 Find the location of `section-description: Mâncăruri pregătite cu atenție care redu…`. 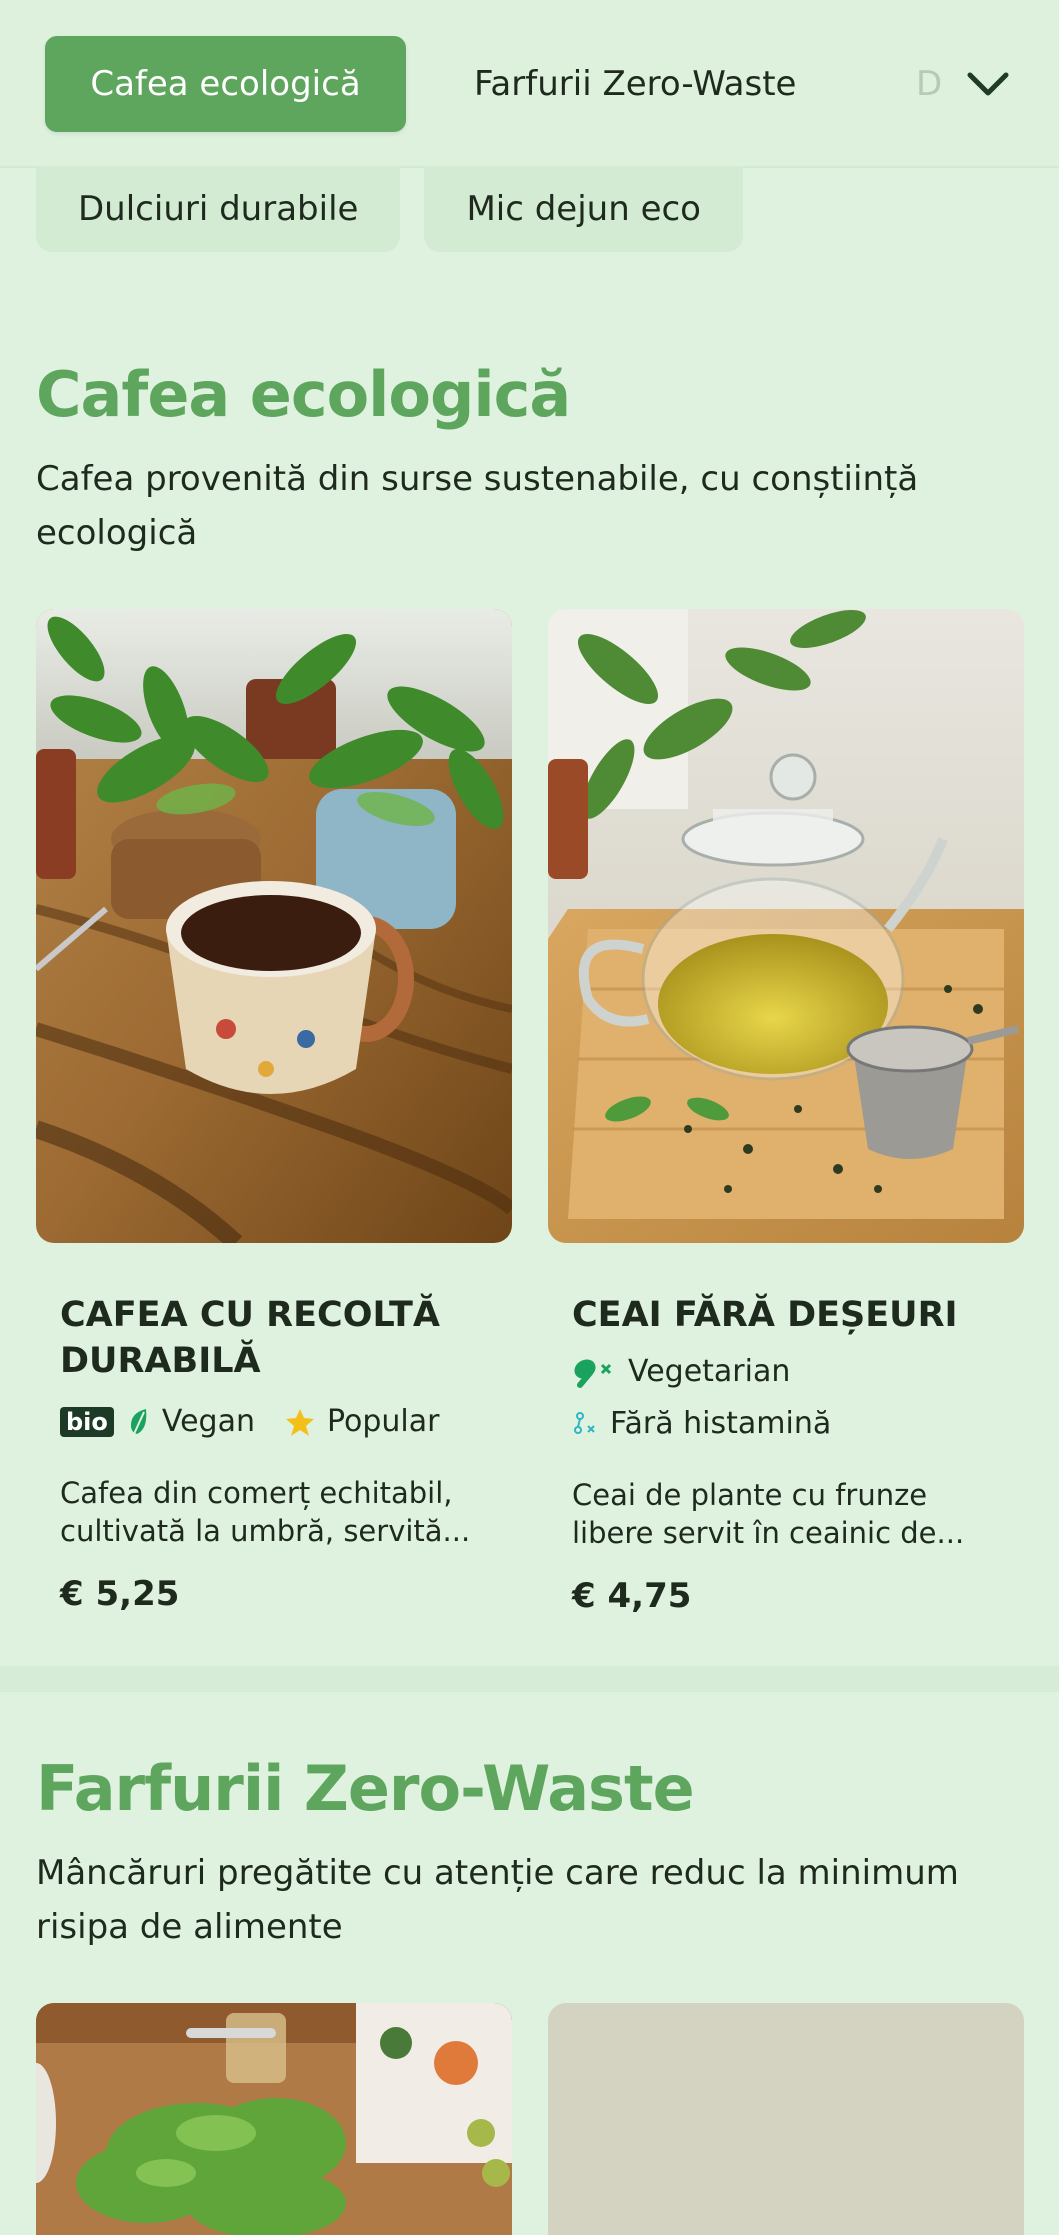

section-description: Mâncăruri pregătite cu atenție care redu… is located at coordinates (497, 1900).